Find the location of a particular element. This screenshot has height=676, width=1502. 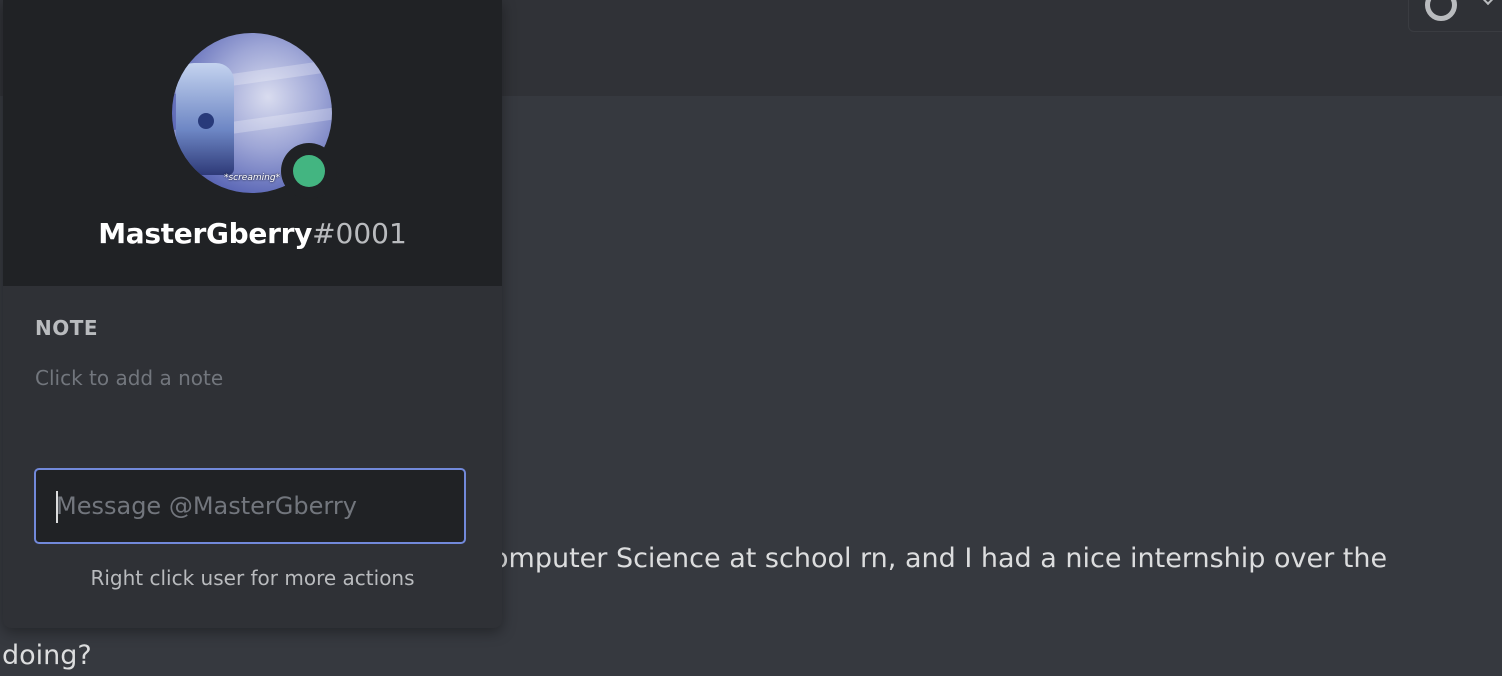

actions-hint: Right click user for more actions is located at coordinates (252, 578).